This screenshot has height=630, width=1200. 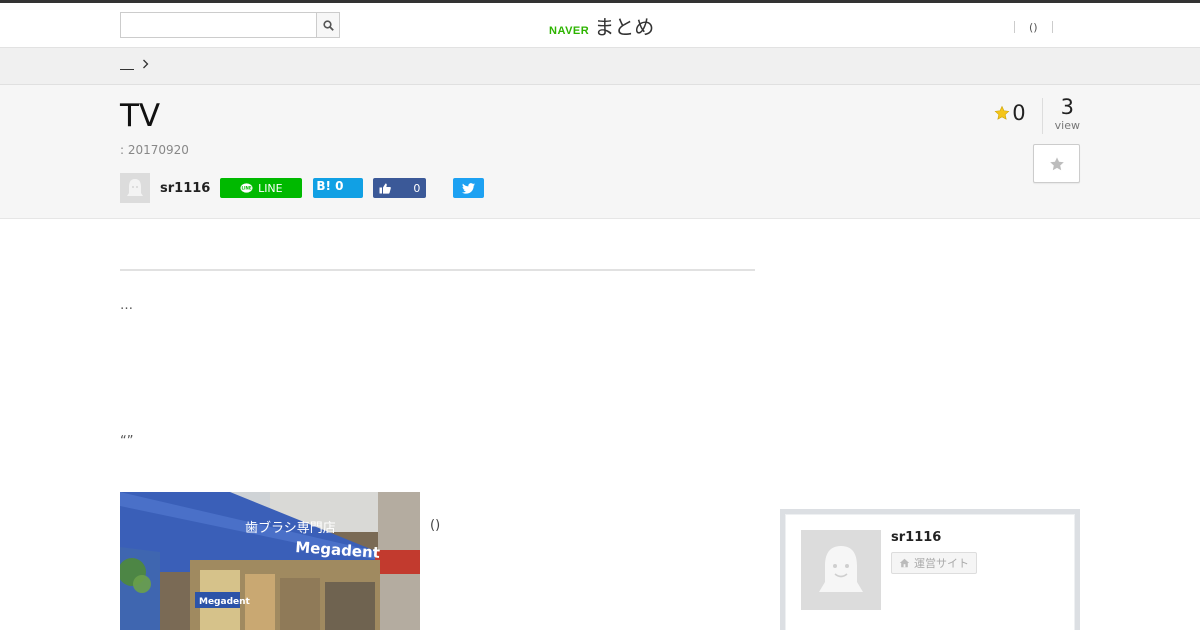 I want to click on site-link-label: 運営サイト, so click(x=941, y=563).